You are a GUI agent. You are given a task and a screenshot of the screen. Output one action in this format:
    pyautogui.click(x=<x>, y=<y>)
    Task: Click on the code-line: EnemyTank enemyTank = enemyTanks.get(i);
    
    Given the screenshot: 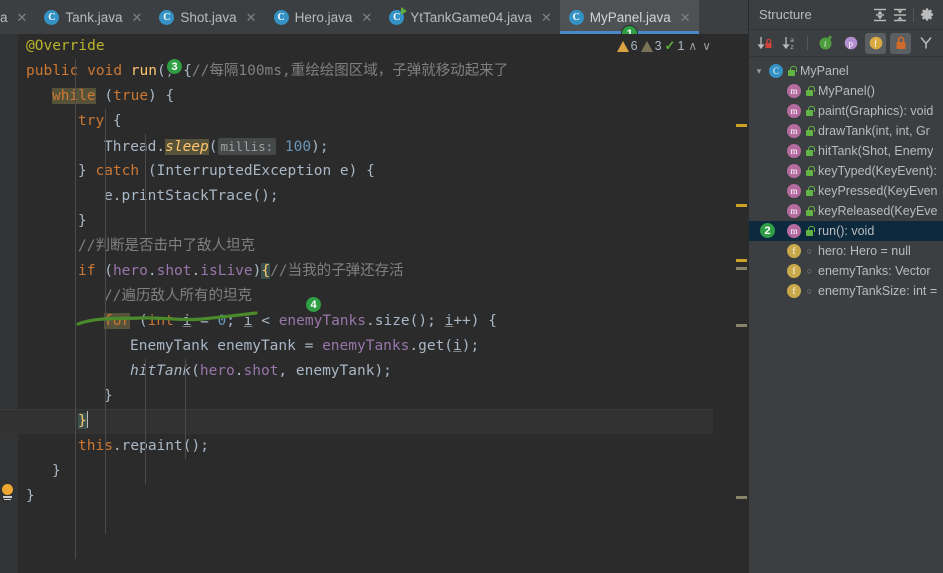 What is the action you would take?
    pyautogui.click(x=356, y=346)
    